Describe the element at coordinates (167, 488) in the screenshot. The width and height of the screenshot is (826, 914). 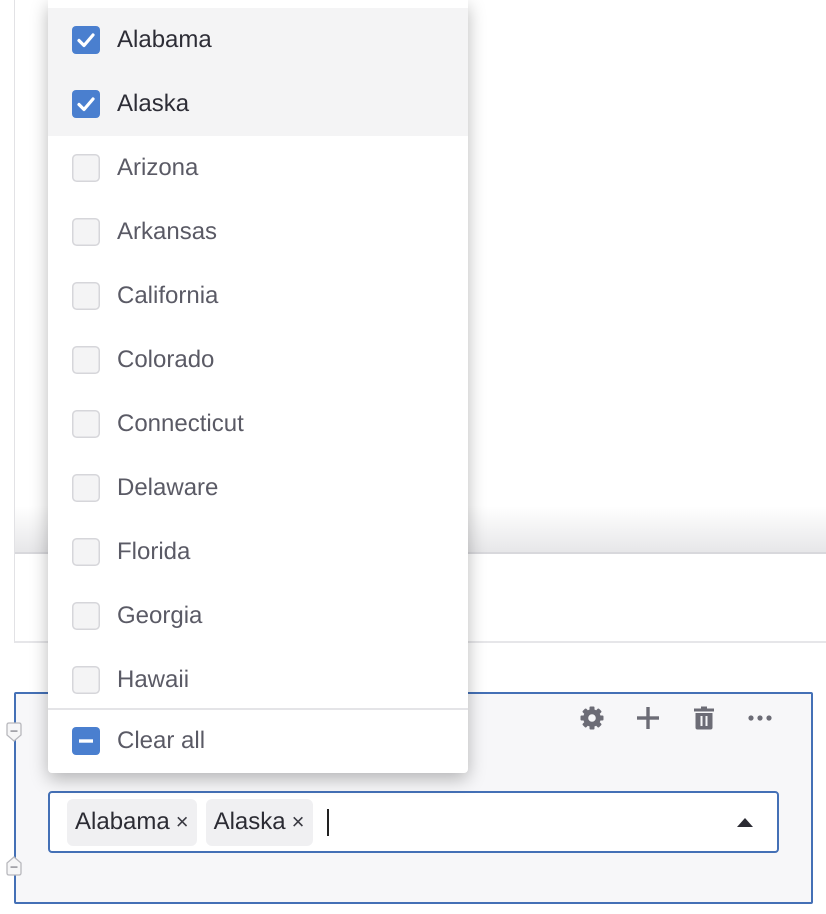
I see `option-label: Delaware` at that location.